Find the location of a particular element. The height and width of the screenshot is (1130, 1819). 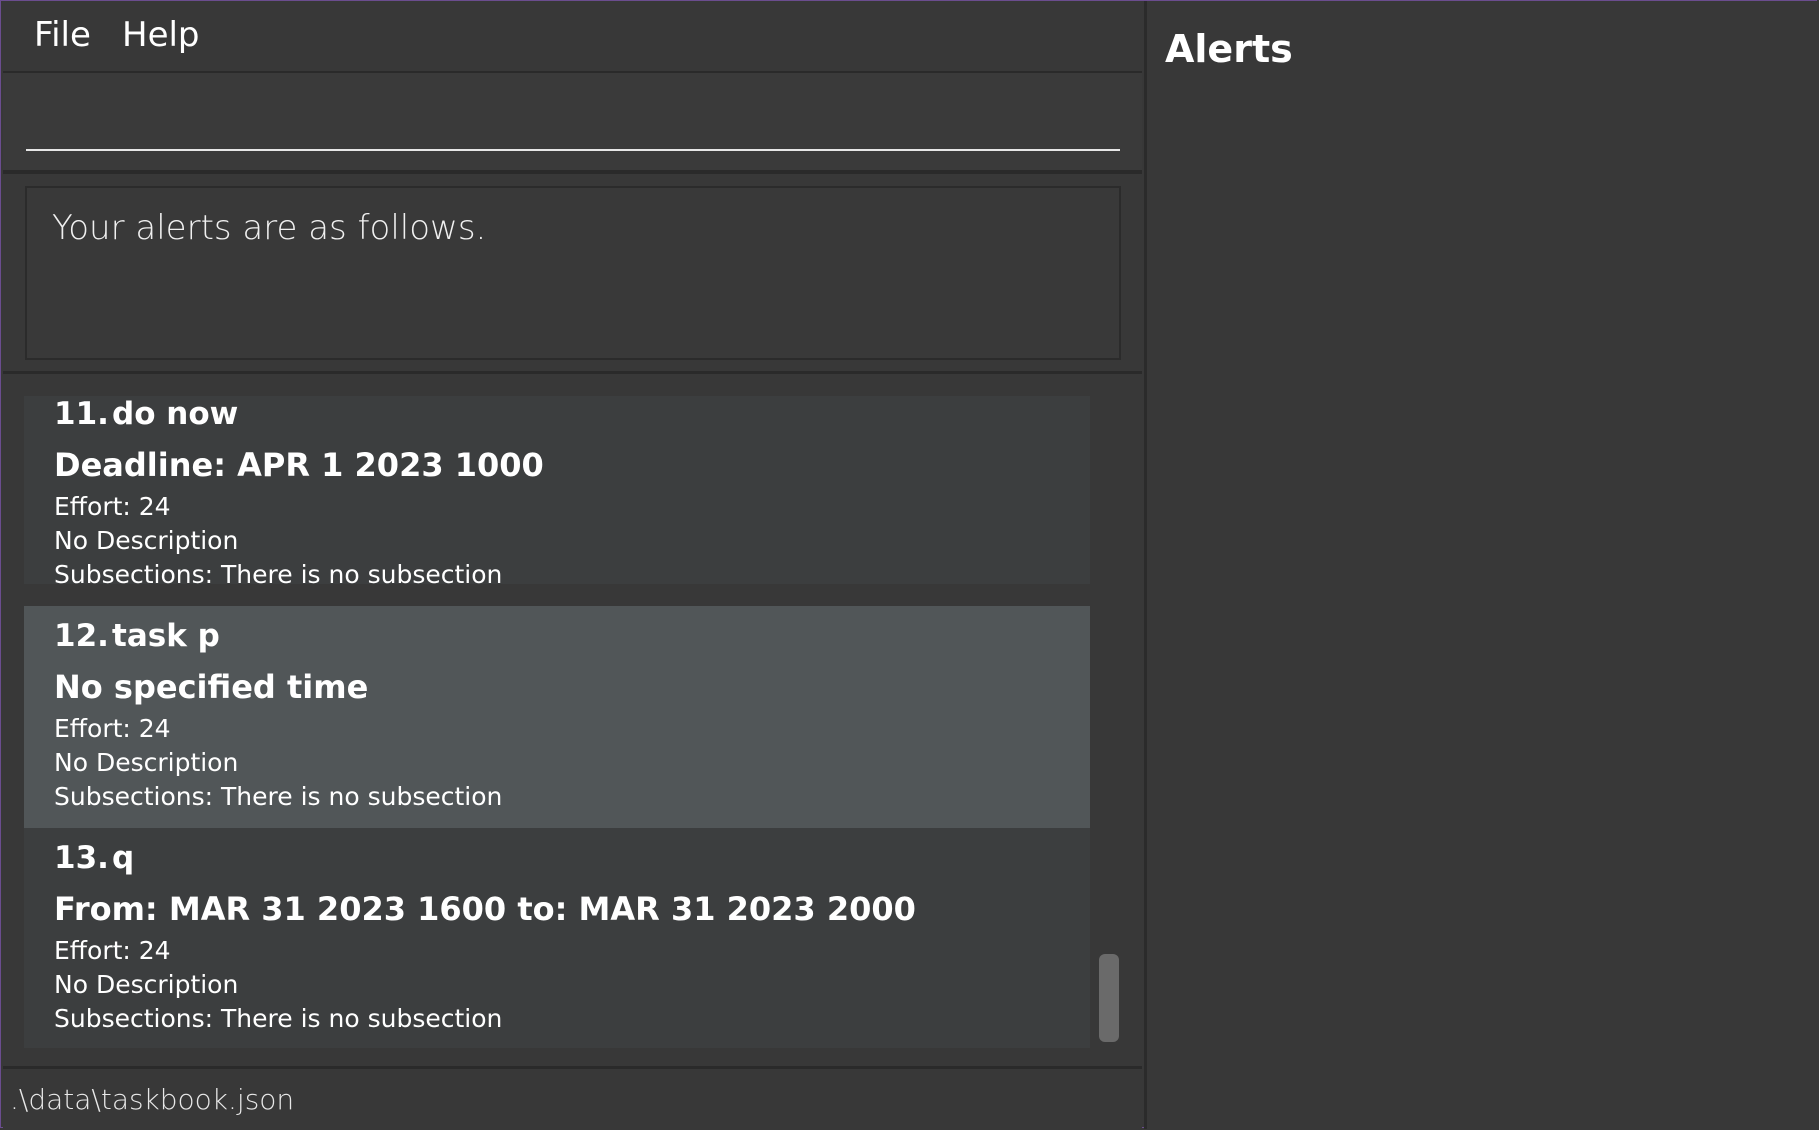

task-header: 12.task p is located at coordinates (137, 636).